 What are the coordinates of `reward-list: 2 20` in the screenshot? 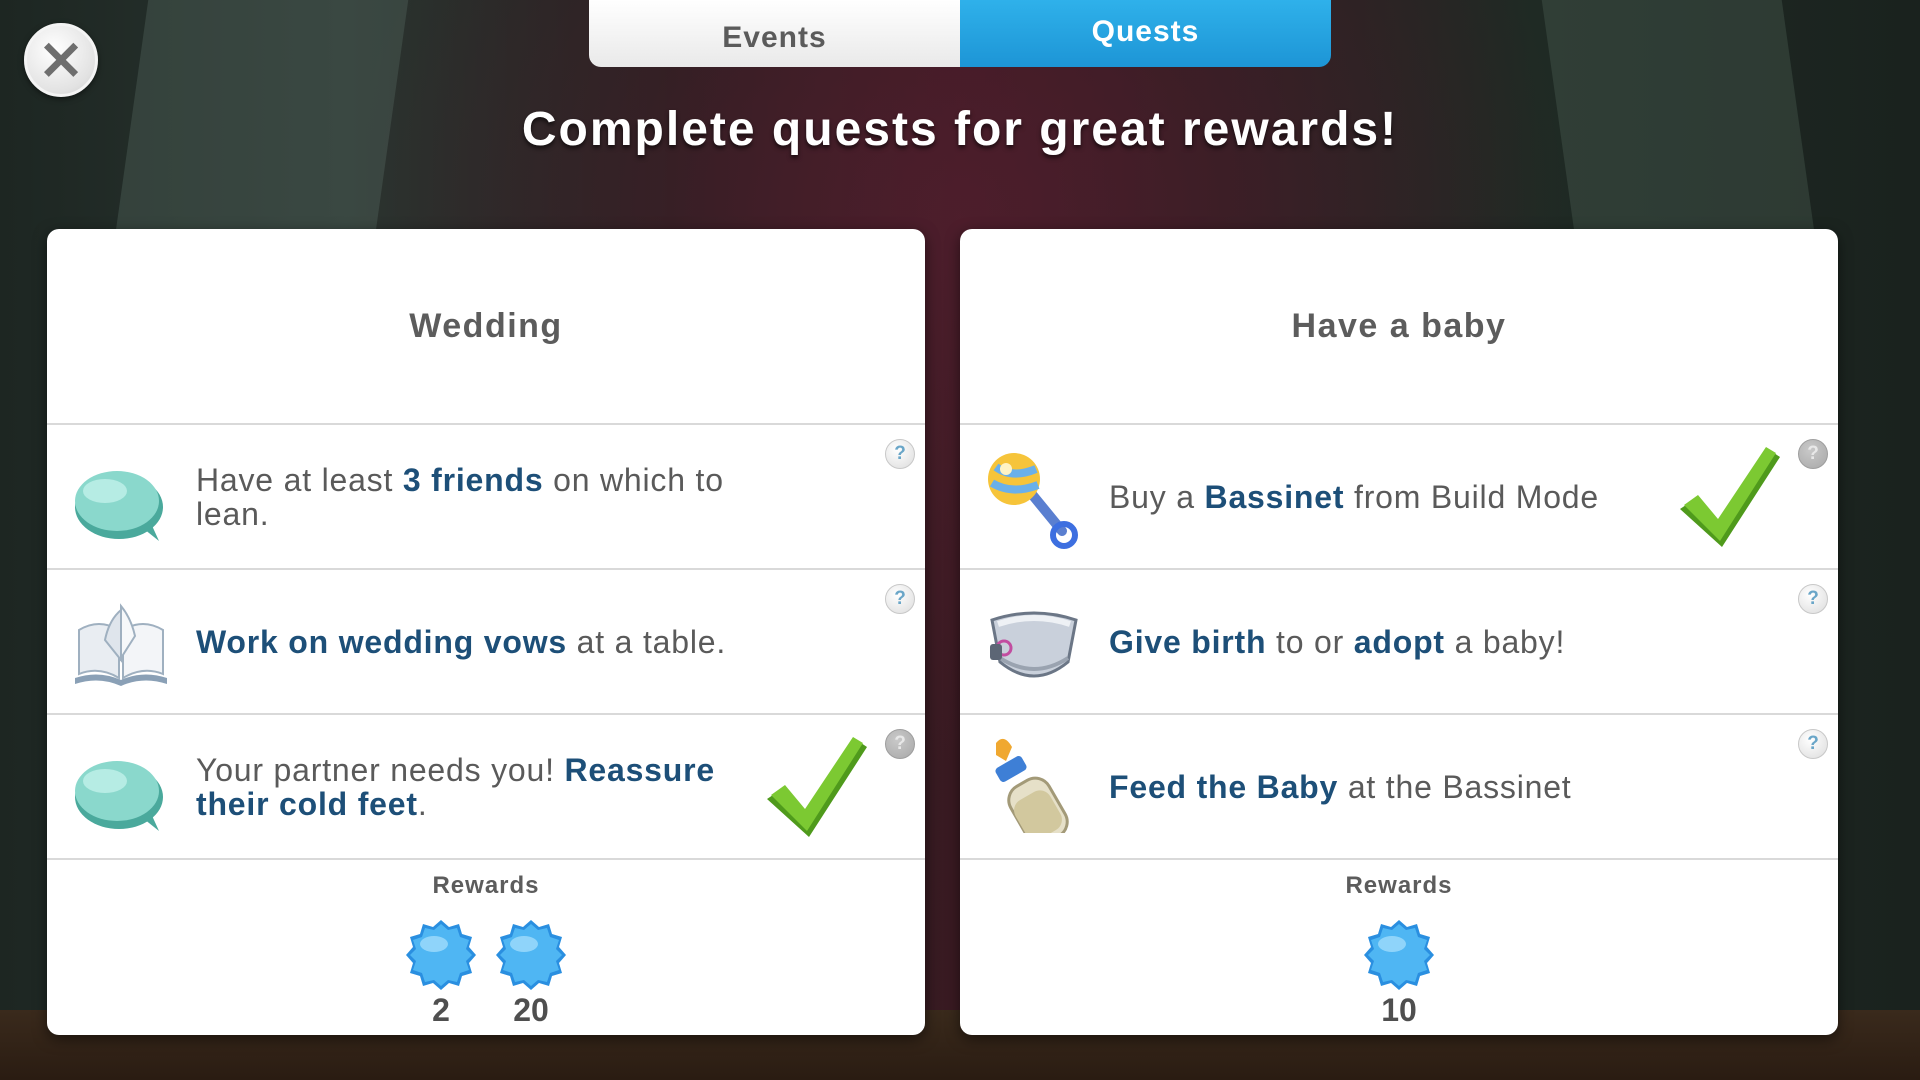 It's located at (486, 973).